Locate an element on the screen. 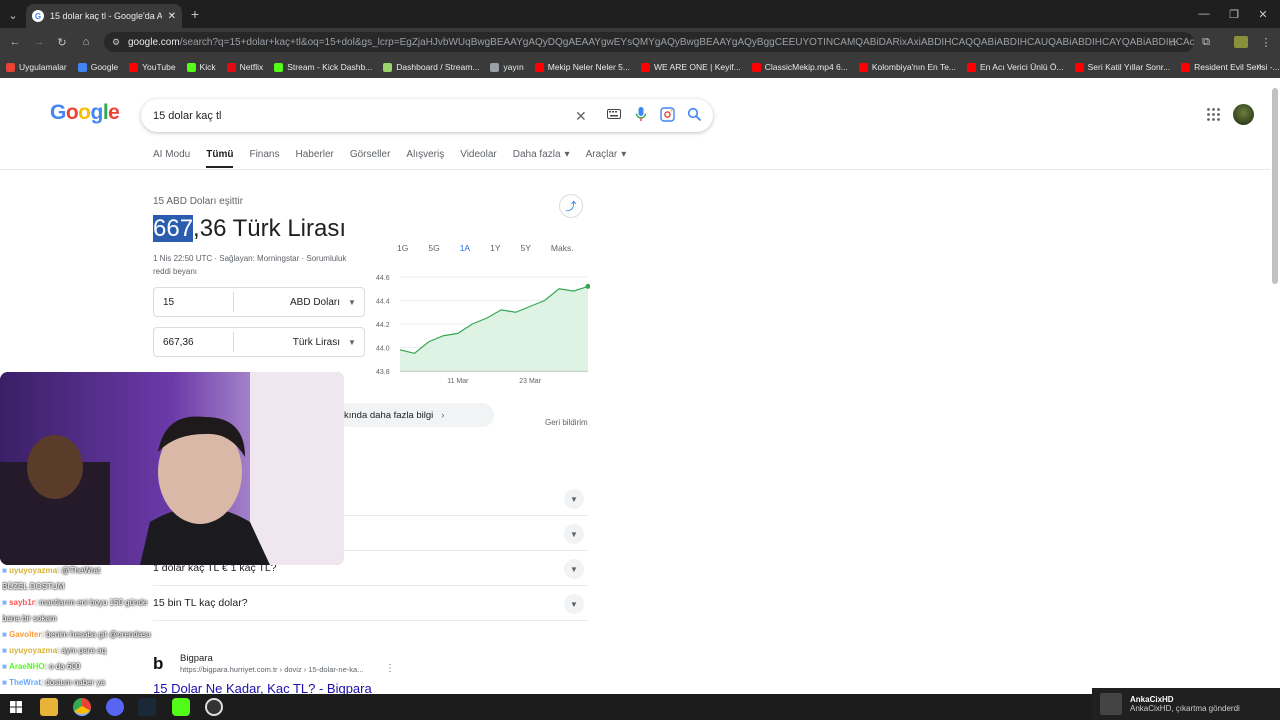  apps-grid-icon is located at coordinates (1213, 114).